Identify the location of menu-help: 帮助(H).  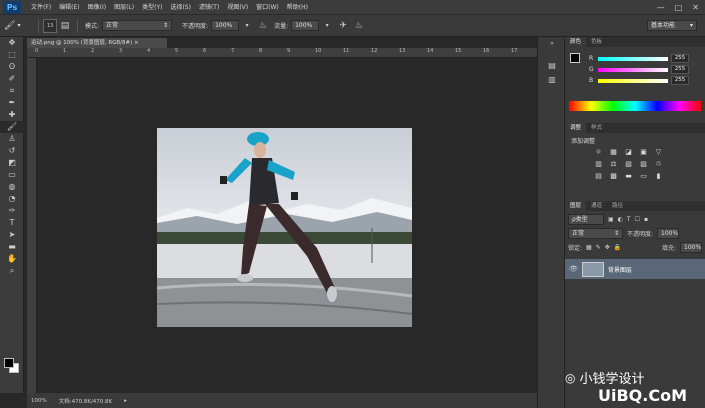
(297, 7).